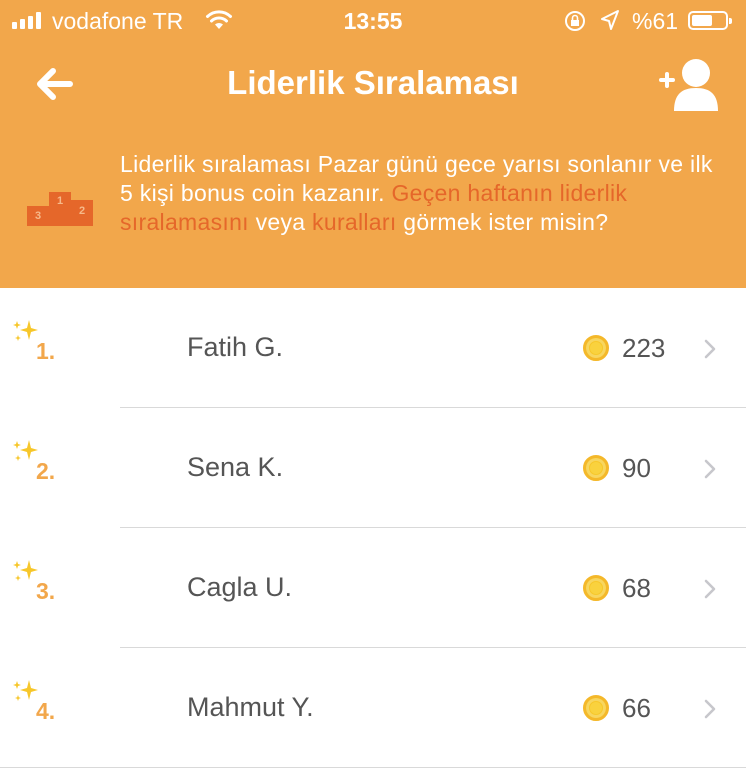  Describe the element at coordinates (730, 21) in the screenshot. I see `battery-nub` at that location.